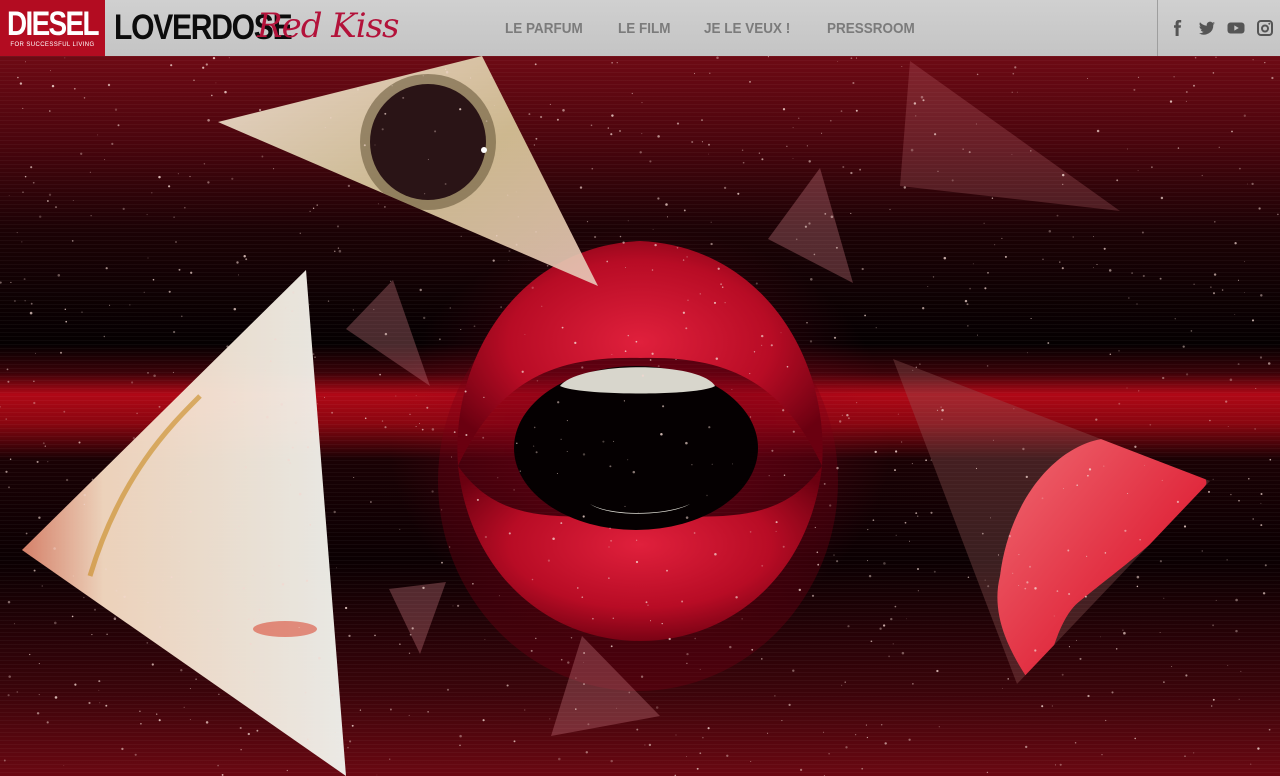 The width and height of the screenshot is (1280, 776). Describe the element at coordinates (1207, 28) in the screenshot. I see `twitter-icon` at that location.